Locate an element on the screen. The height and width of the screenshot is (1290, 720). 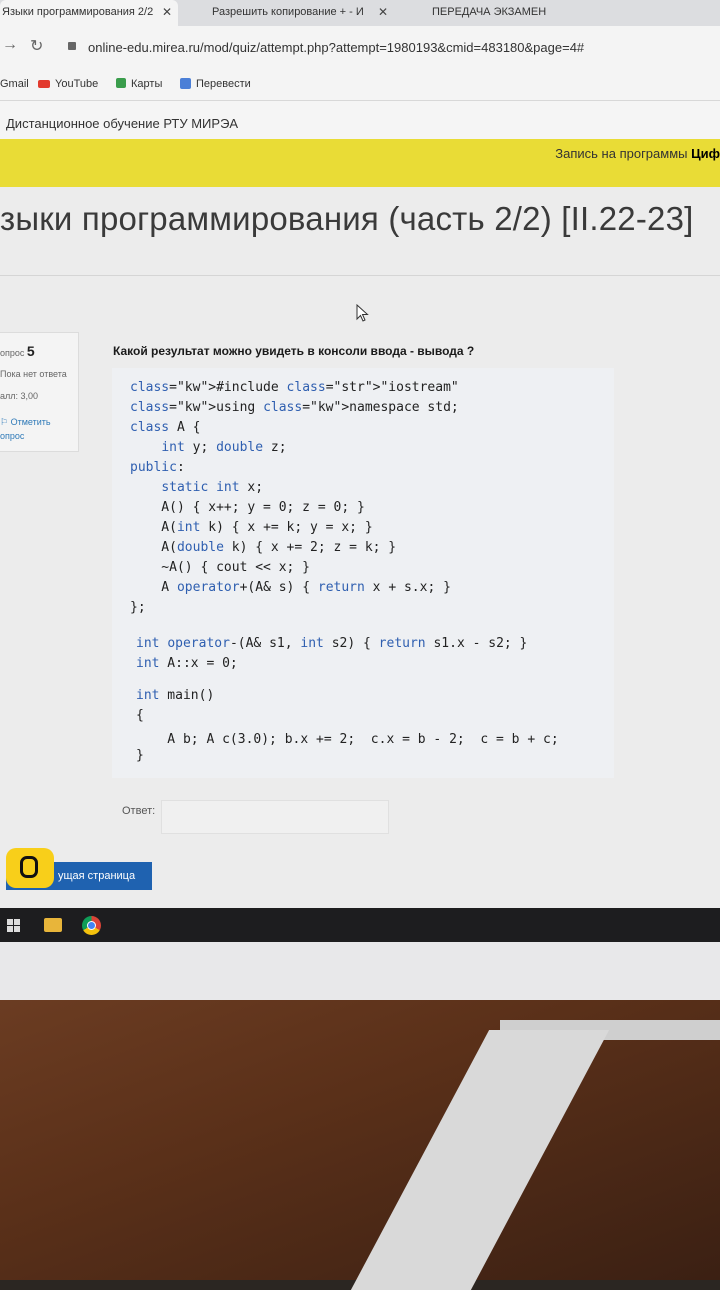
banner-bold-text: Циф is located at coordinates (705, 153).